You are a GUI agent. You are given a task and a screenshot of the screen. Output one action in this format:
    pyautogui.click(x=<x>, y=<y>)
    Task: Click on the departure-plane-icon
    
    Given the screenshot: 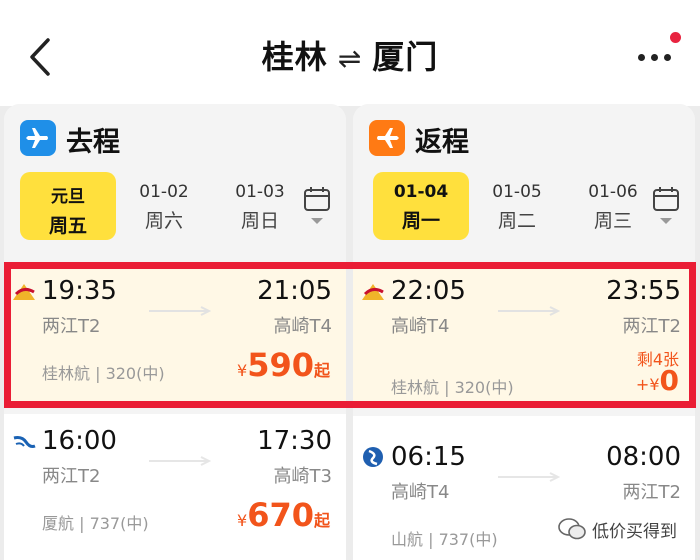 What is the action you would take?
    pyautogui.click(x=38, y=138)
    